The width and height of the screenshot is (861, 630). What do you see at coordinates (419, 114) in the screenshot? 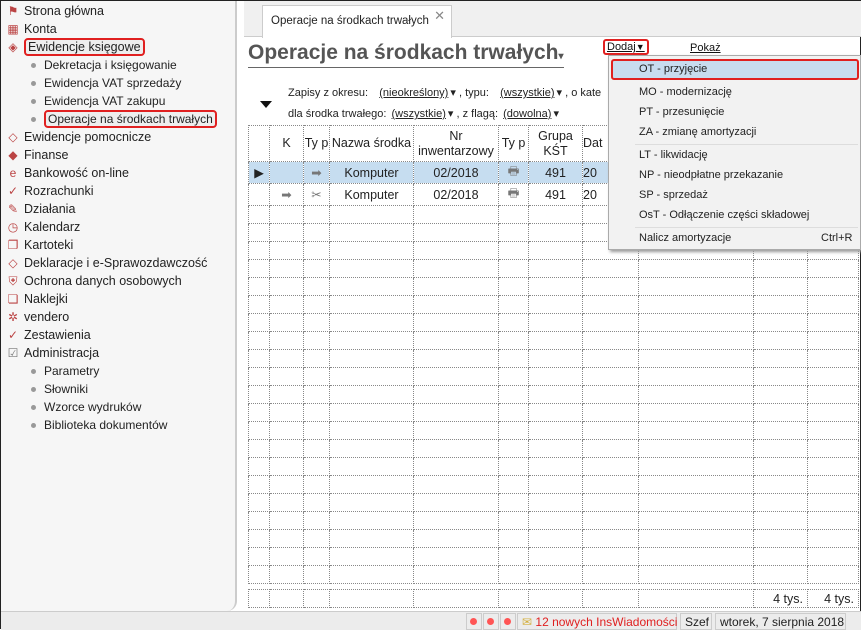
I see `asset-select: (wszystkie)` at bounding box center [419, 114].